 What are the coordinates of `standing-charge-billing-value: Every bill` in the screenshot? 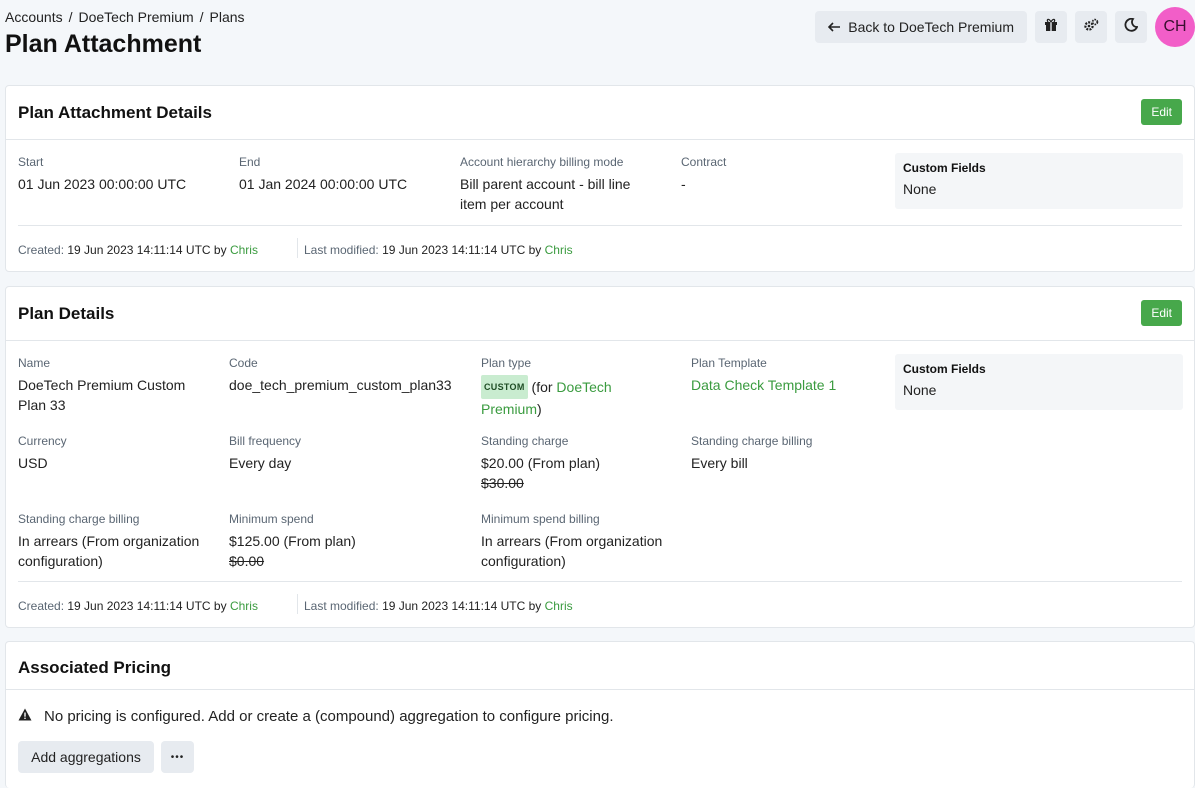 It's located at (719, 463).